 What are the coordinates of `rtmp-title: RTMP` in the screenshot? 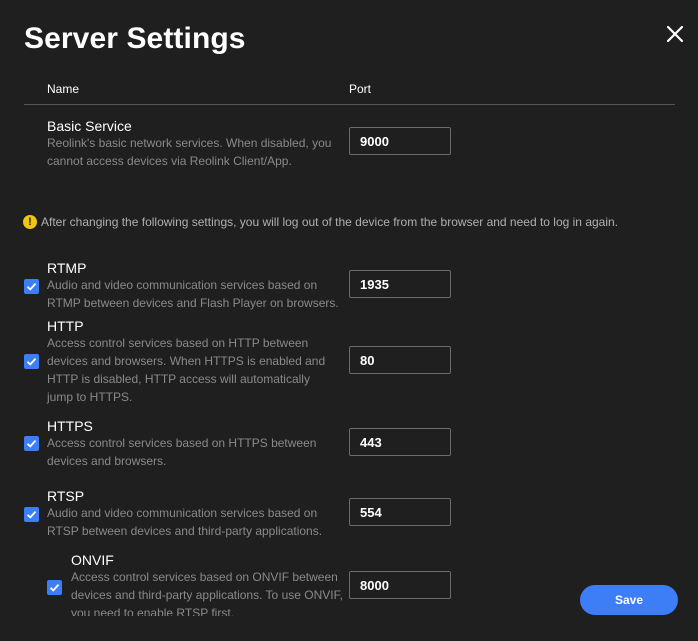 It's located at (67, 268).